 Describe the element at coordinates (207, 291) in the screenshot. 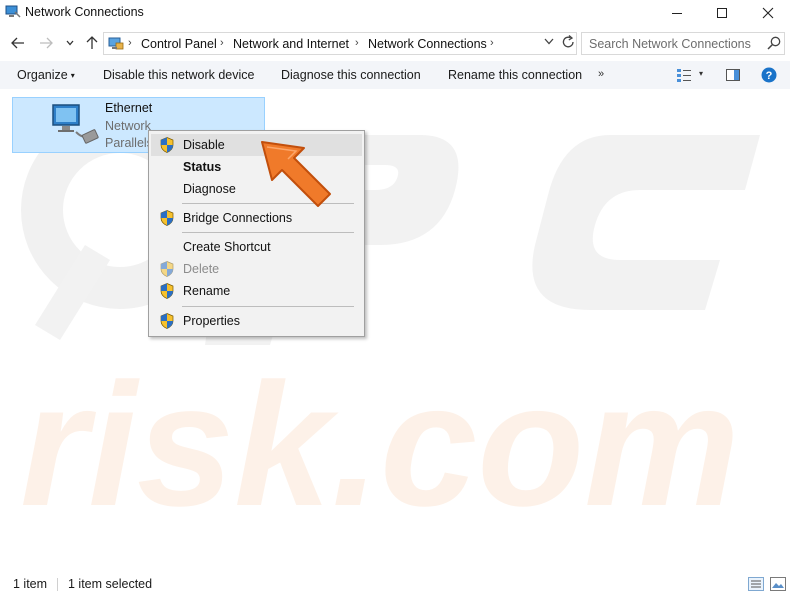

I see `menu-item-label: Rename` at that location.